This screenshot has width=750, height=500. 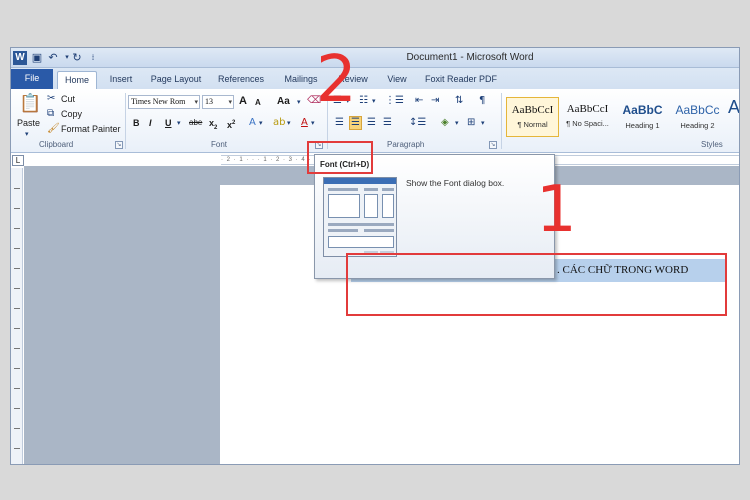 I want to click on paragraph-group-label: Paragraph, so click(x=406, y=144).